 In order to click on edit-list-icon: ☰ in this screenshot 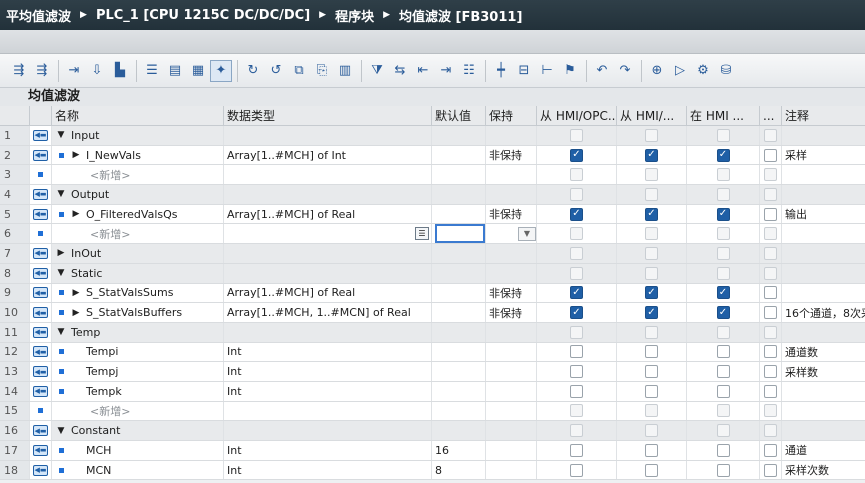, I will do `click(422, 234)`.